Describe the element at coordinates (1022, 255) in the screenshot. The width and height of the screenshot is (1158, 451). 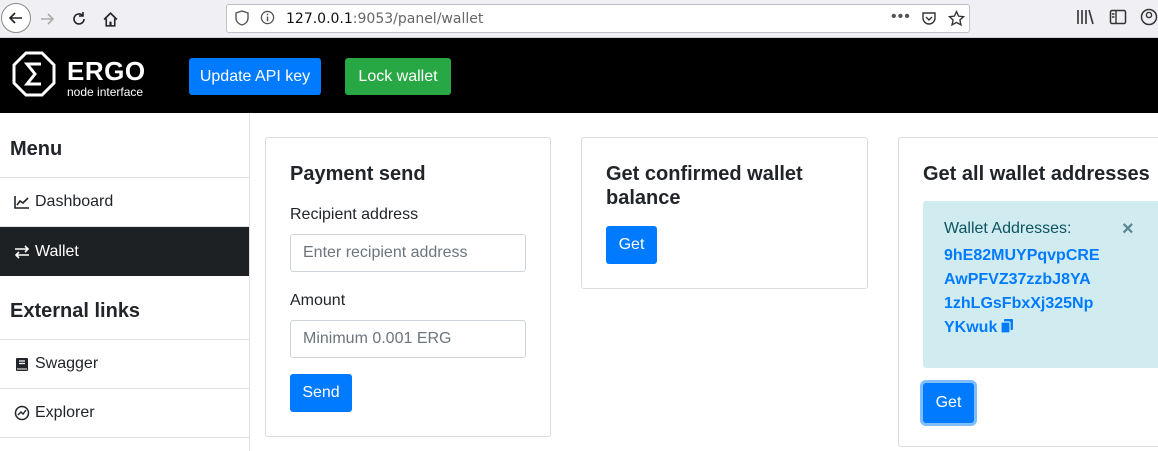
I see `address-line: 9hE82MUYPqvpCRE` at that location.